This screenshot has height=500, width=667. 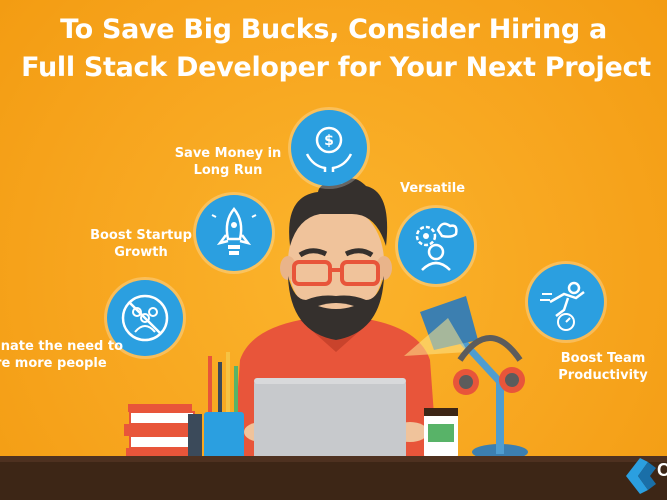 What do you see at coordinates (62, 355) in the screenshot?
I see `benefit-eliminate-hiring: Eliminate the need tohire more people` at bounding box center [62, 355].